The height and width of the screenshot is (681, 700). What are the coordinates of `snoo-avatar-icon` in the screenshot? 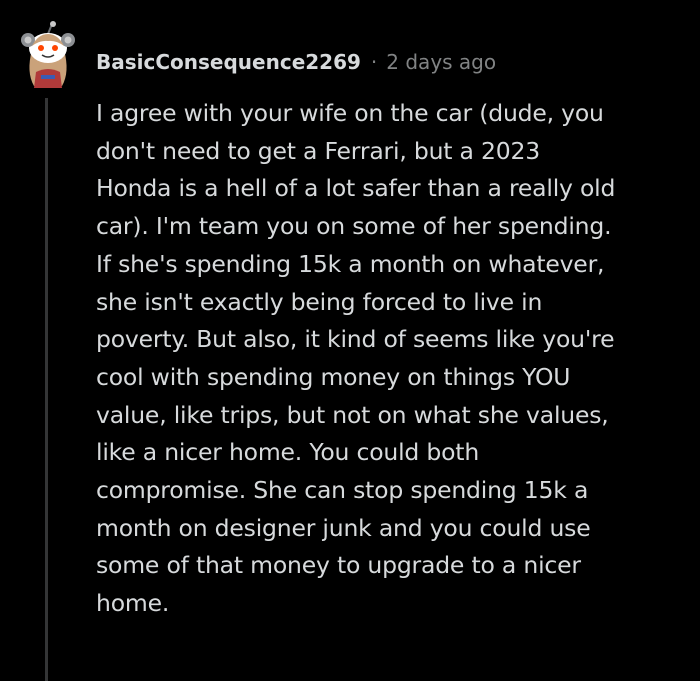 It's located at (48, 54).